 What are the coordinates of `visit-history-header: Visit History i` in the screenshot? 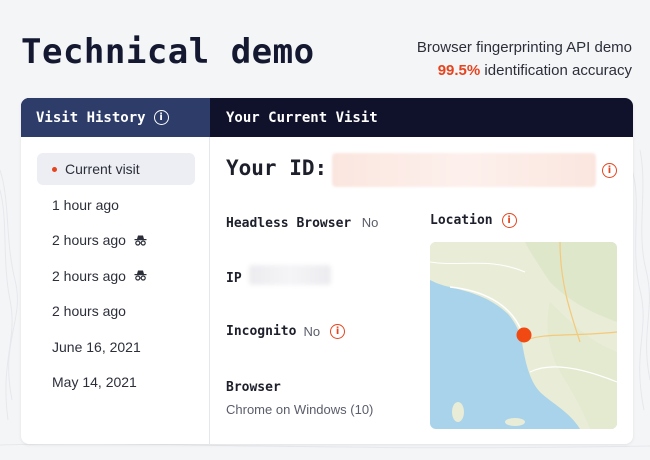 It's located at (115, 117).